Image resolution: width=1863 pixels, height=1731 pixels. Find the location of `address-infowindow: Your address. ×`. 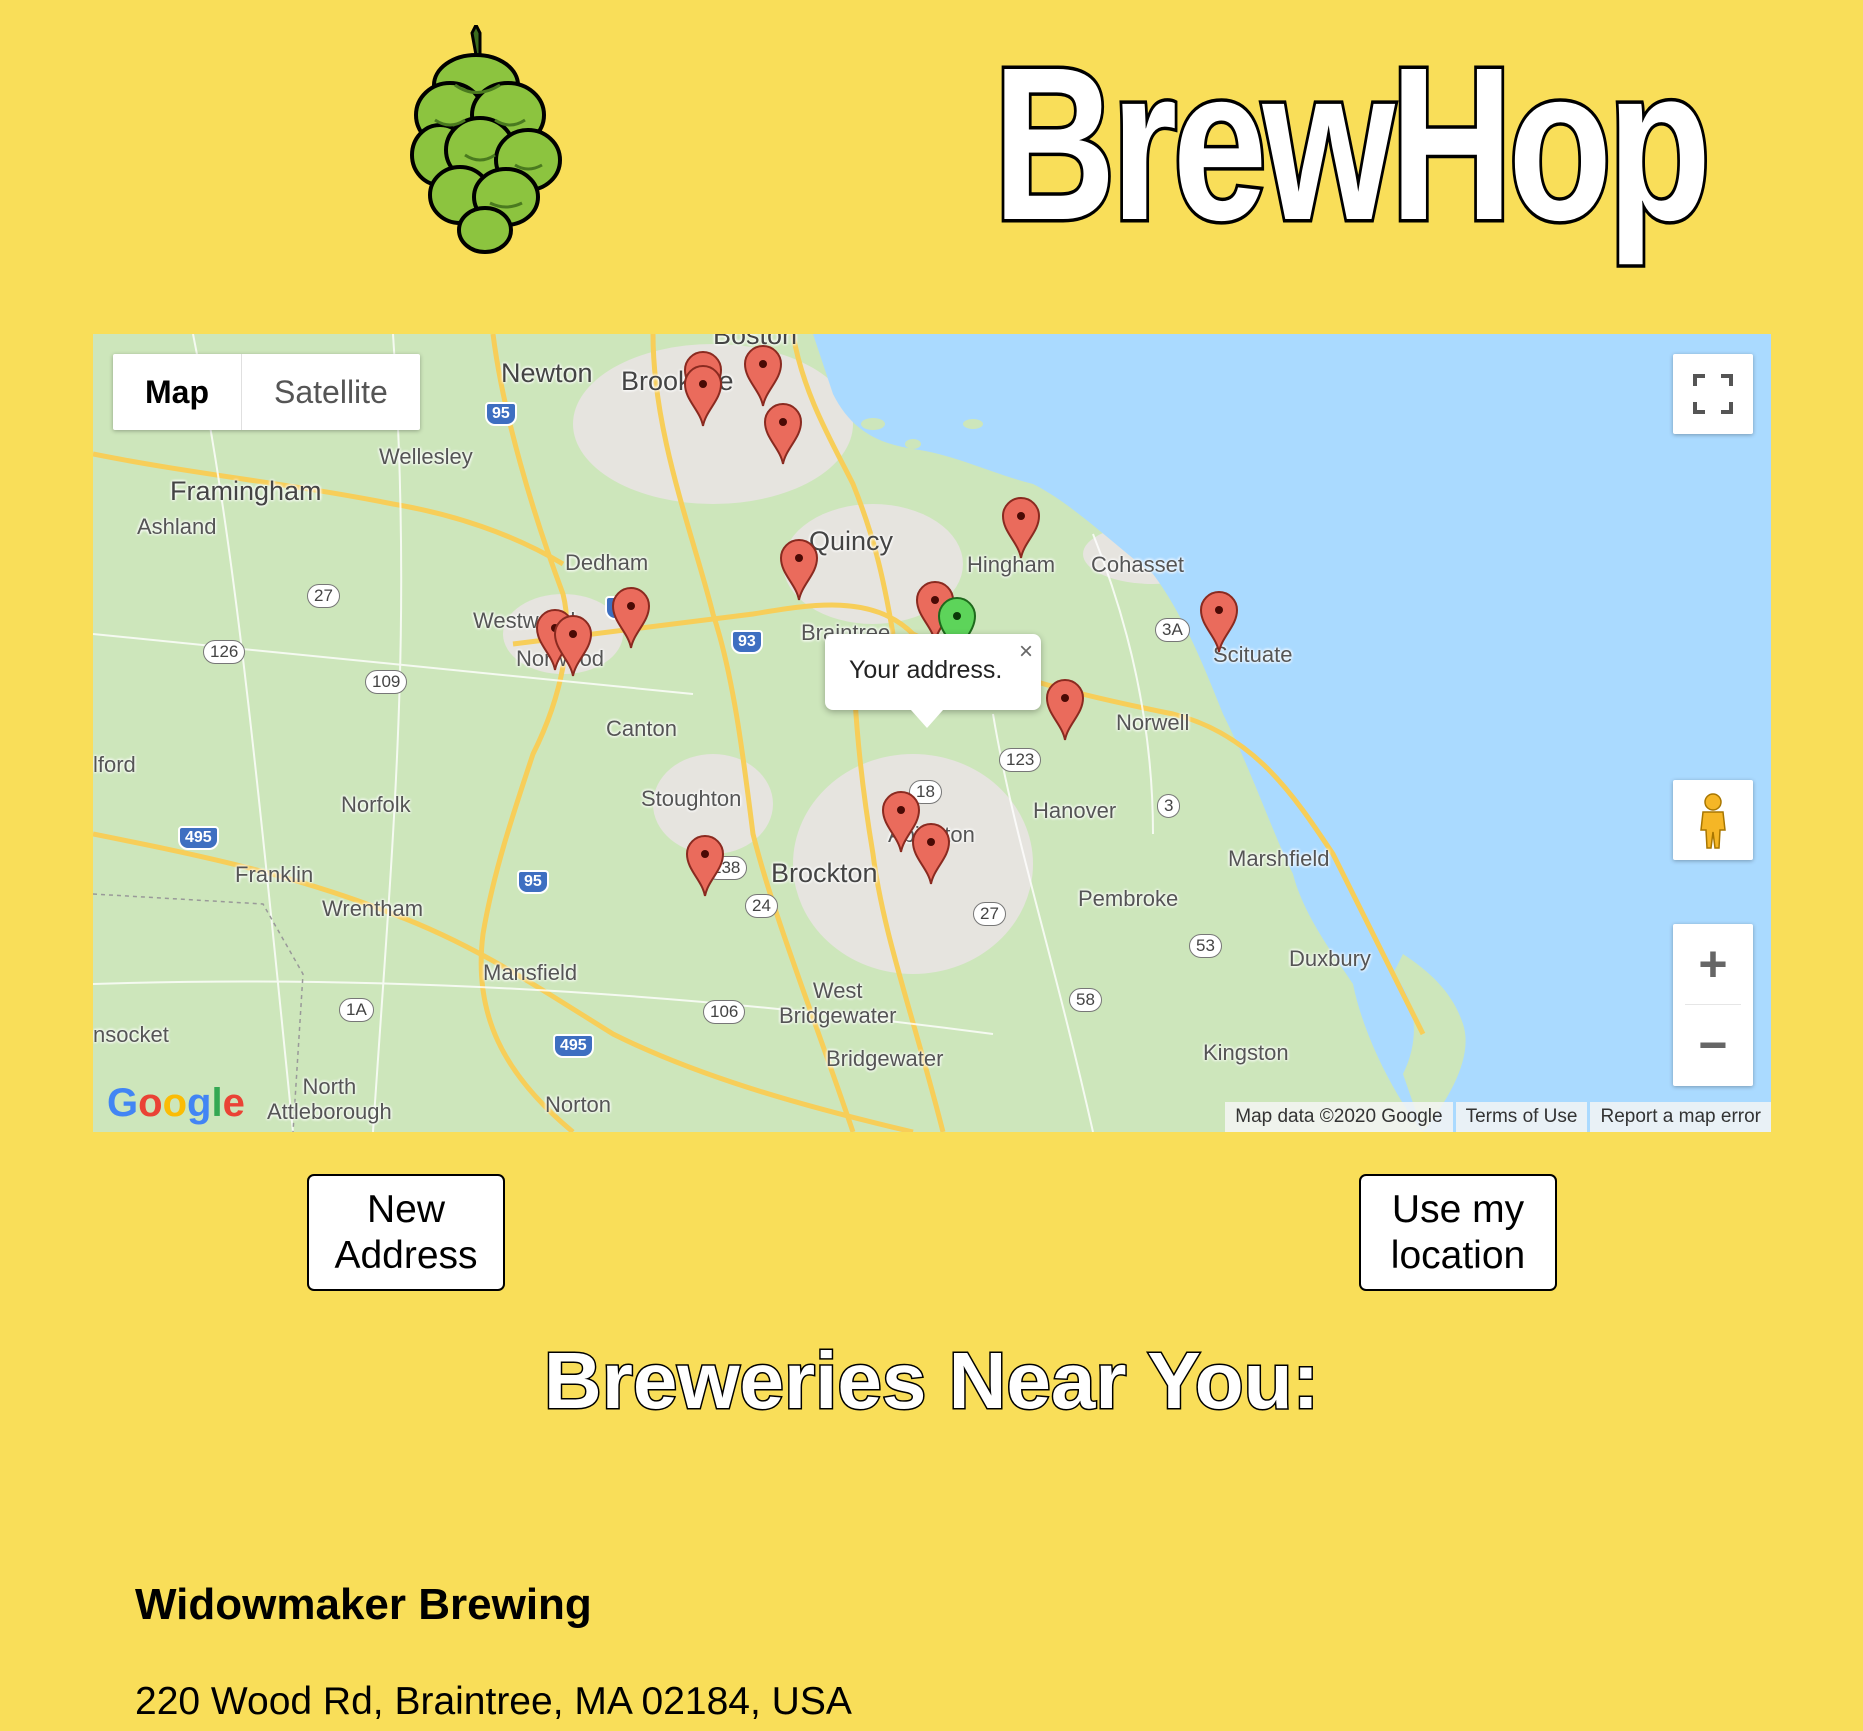

address-infowindow: Your address. × is located at coordinates (933, 681).